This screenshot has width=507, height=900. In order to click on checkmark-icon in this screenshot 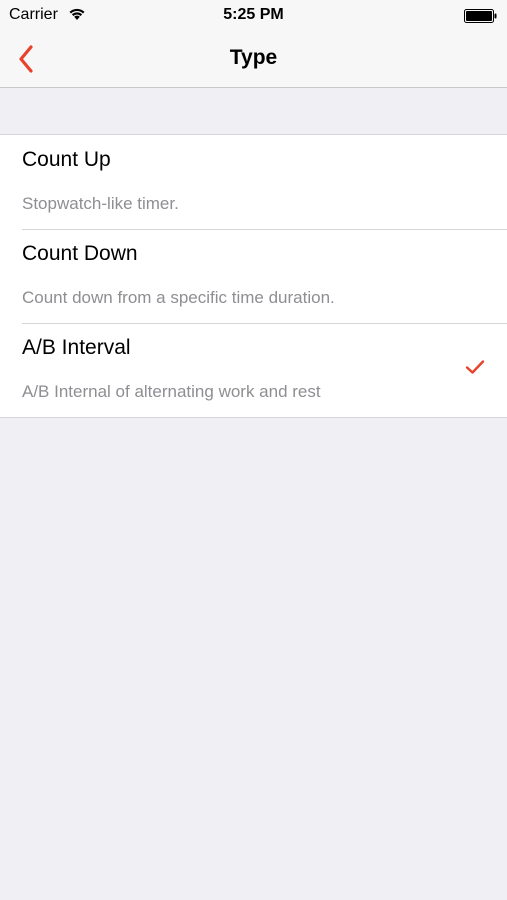, I will do `click(475, 367)`.